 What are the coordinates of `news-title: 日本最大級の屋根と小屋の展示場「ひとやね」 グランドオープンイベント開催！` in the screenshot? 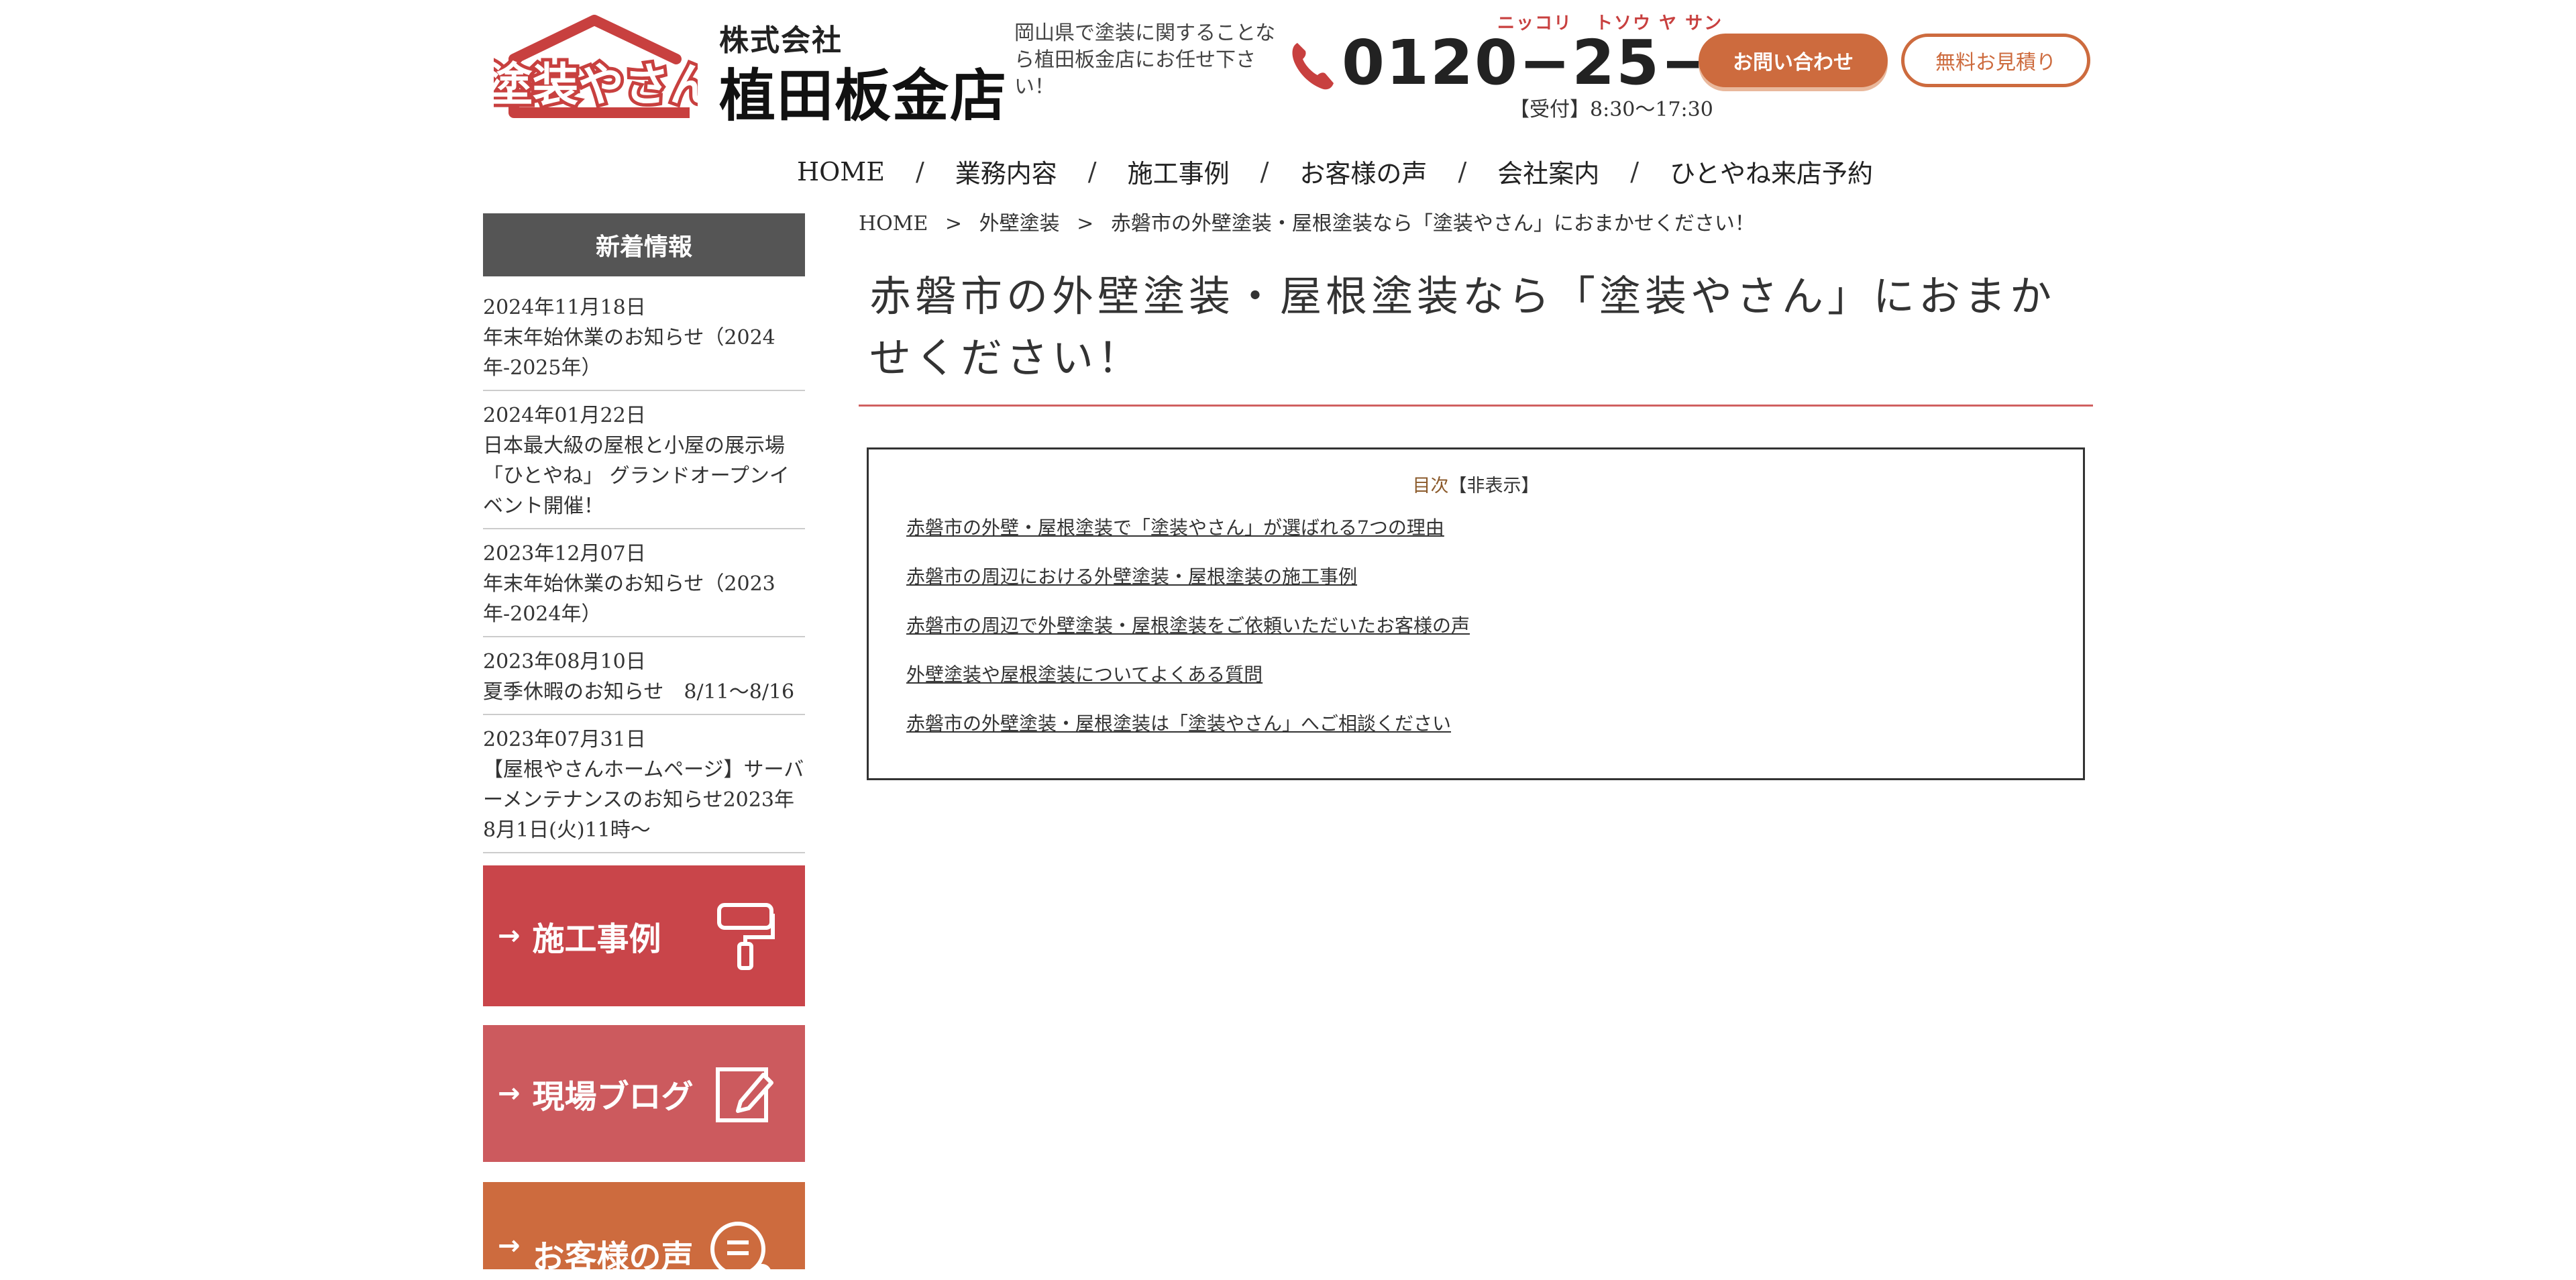 It's located at (644, 476).